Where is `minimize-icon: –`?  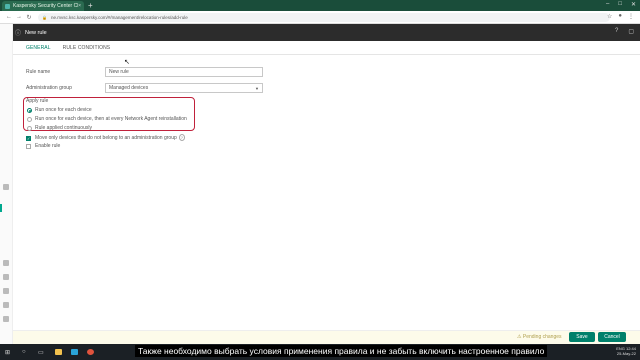 minimize-icon: – is located at coordinates (607, 4).